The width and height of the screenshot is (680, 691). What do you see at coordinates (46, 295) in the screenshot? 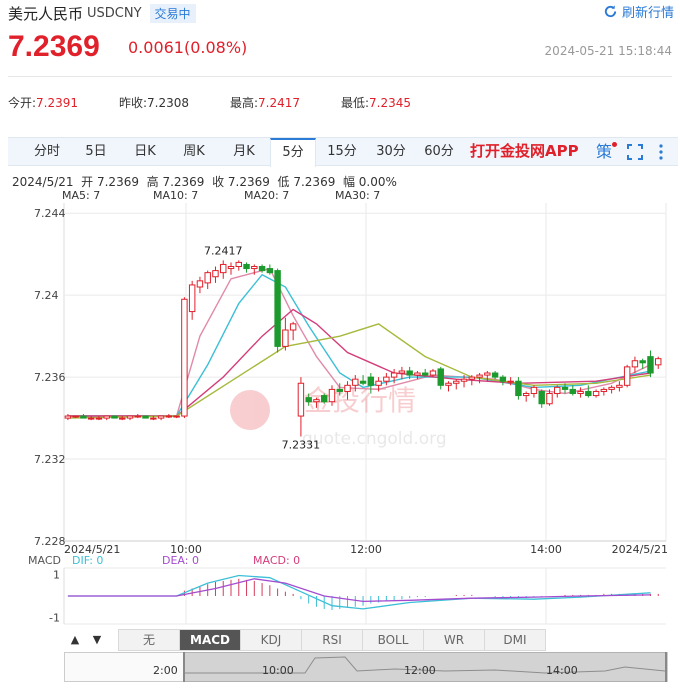
I see `y-tick-label: 7.24` at bounding box center [46, 295].